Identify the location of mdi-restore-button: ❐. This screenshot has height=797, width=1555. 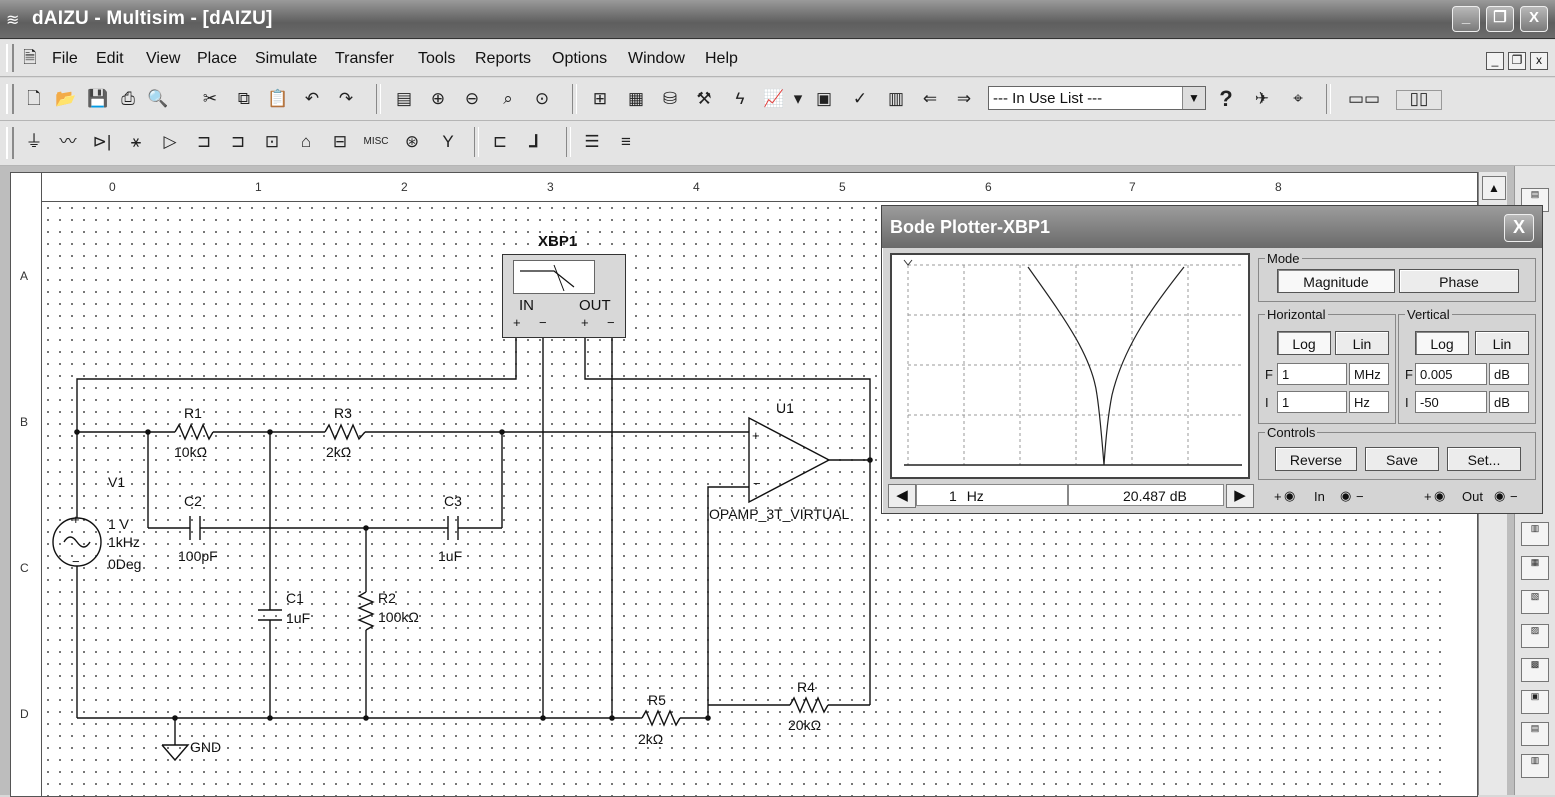
(1517, 61).